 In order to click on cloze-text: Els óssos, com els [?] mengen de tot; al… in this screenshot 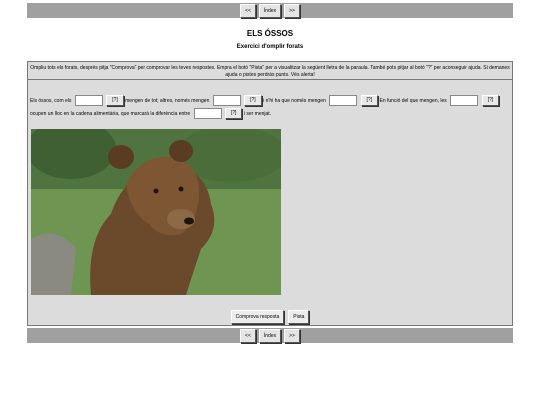, I will do `click(271, 108)`.